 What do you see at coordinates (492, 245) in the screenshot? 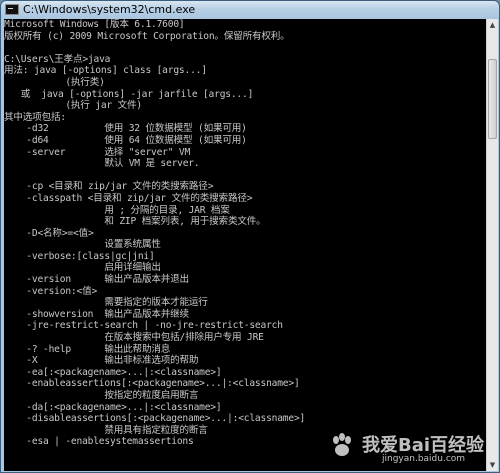
I see `vertical-scrollbar: ▲ ▼` at bounding box center [492, 245].